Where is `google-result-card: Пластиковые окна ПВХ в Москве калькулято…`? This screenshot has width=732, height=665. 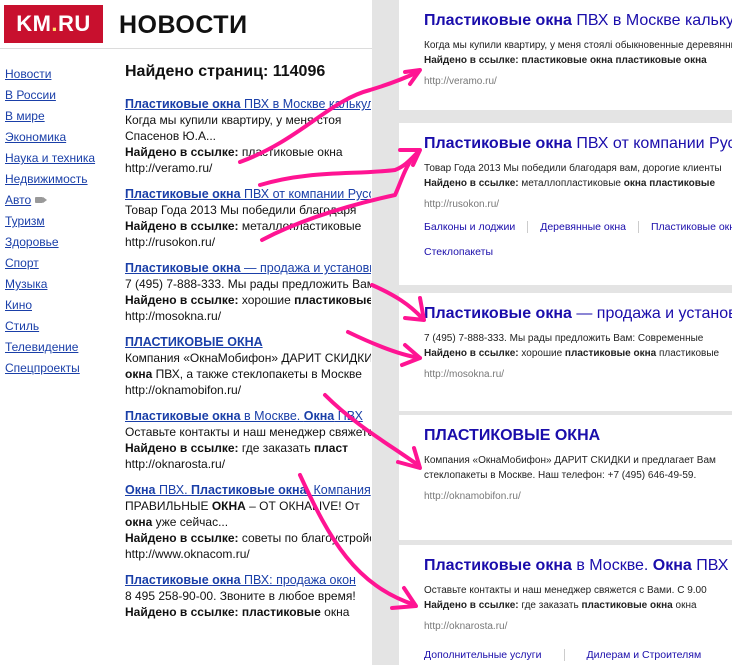 google-result-card: Пластиковые окна ПВХ в Москве калькулято… is located at coordinates (565, 55).